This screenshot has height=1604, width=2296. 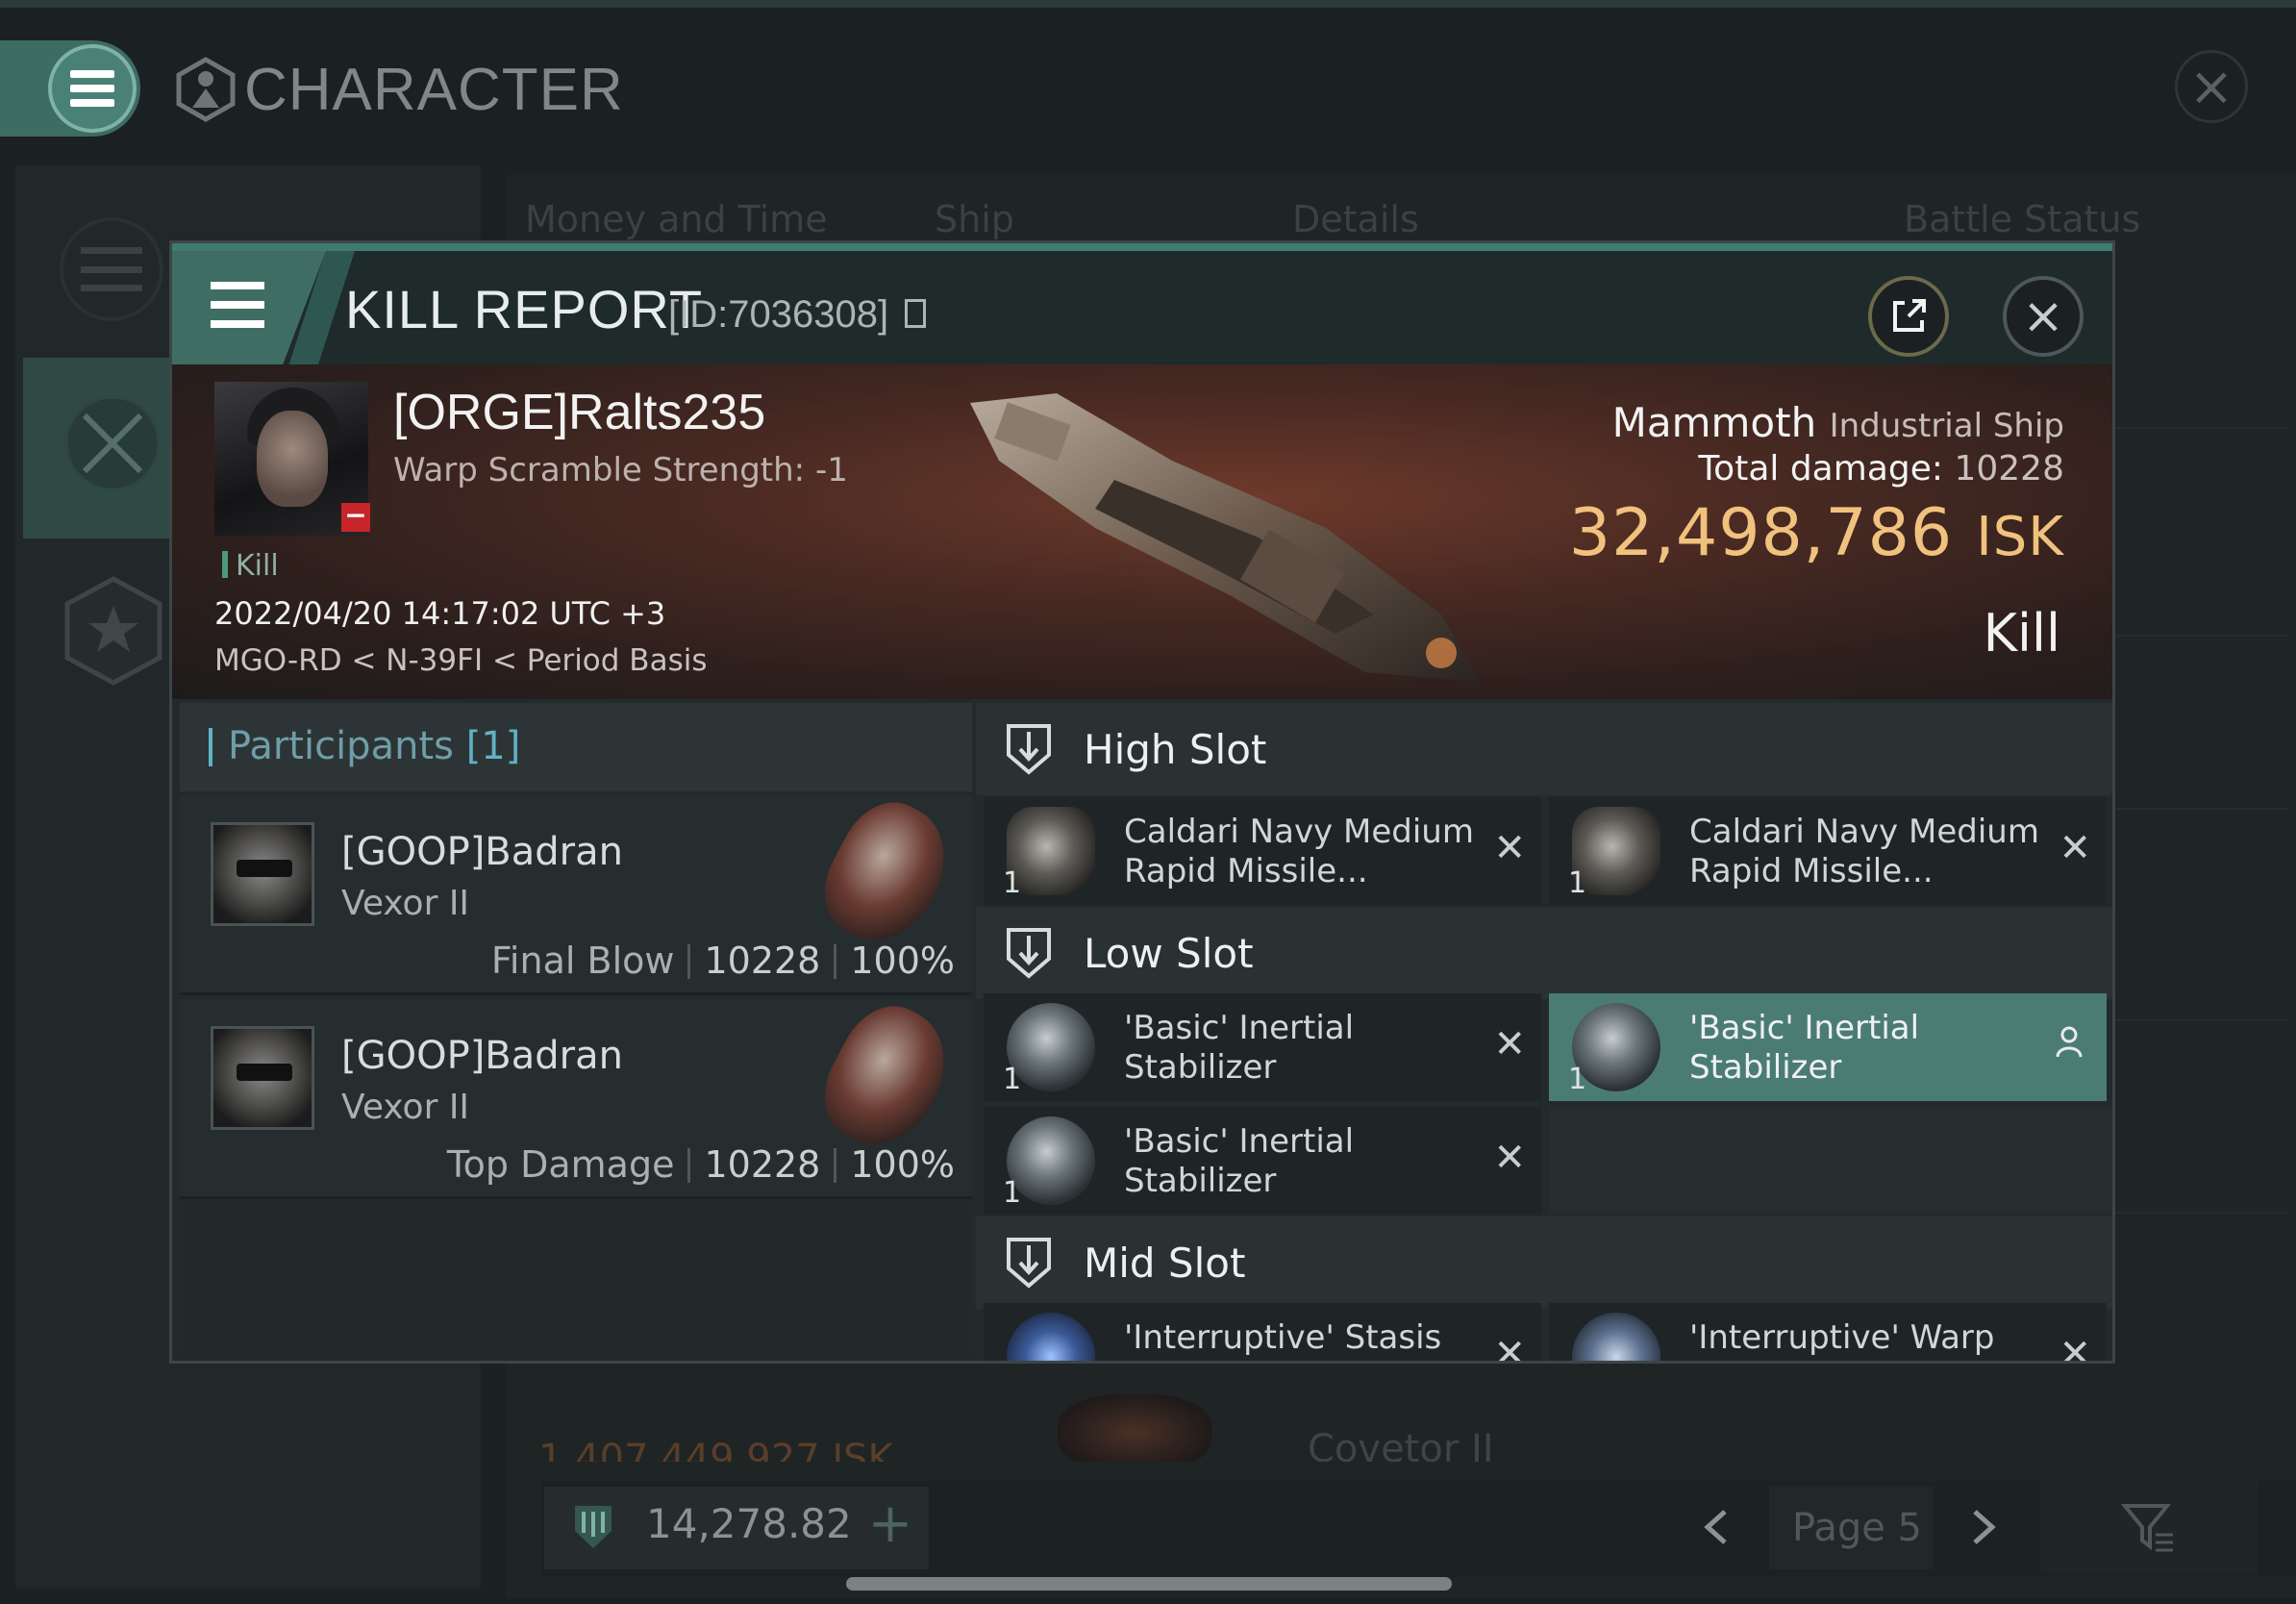 What do you see at coordinates (890, 1524) in the screenshot?
I see `add-funds-button: +` at bounding box center [890, 1524].